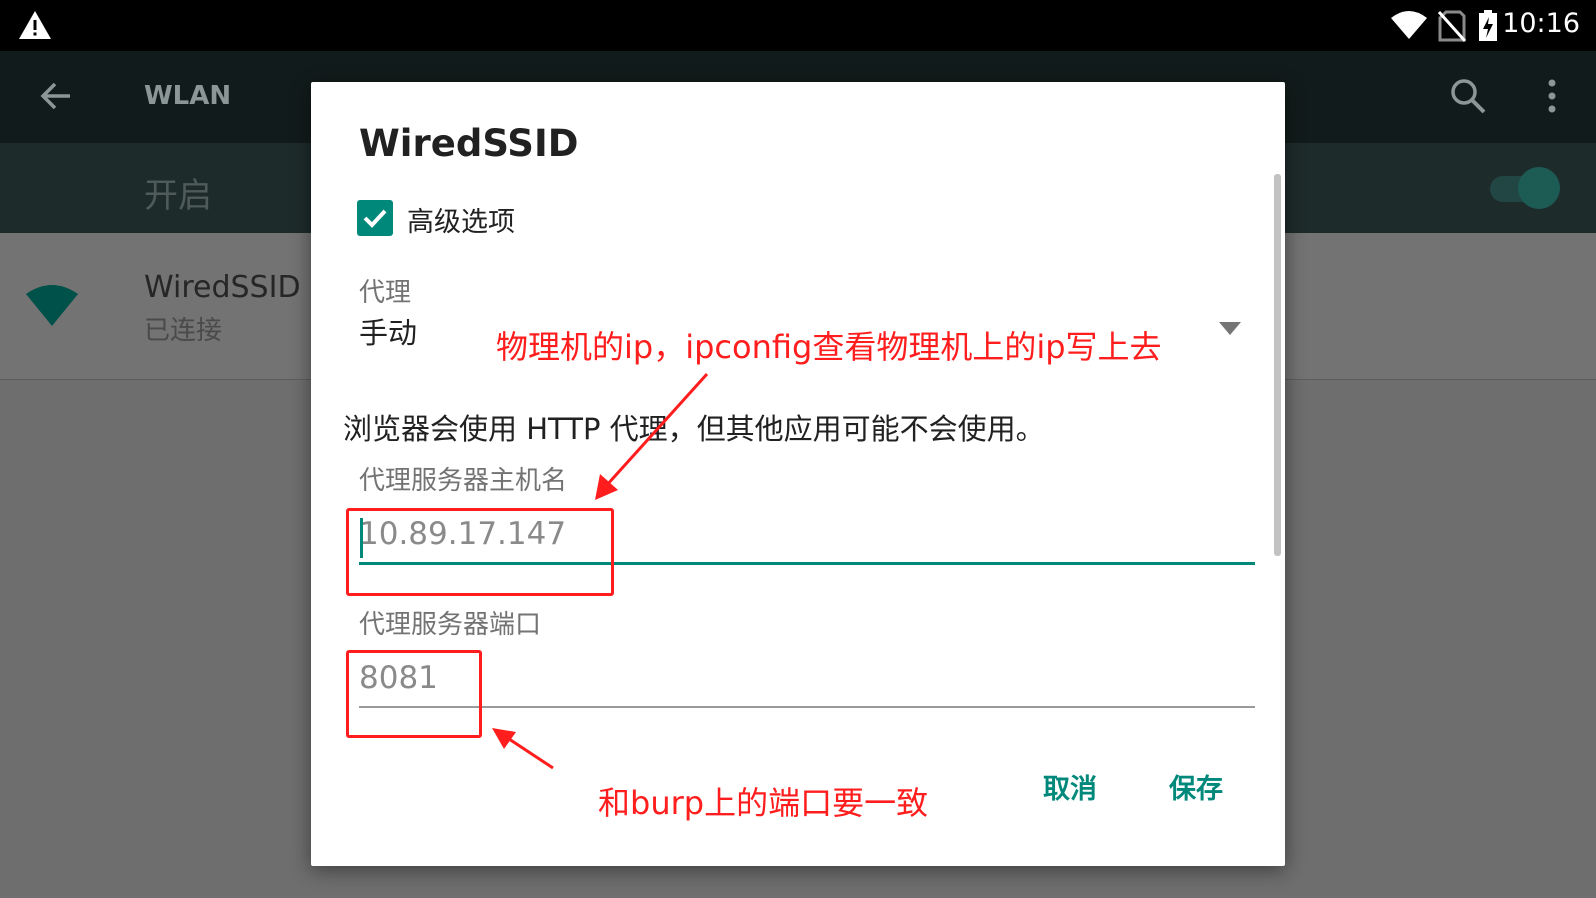  I want to click on proxy-select: 手动, so click(388, 331).